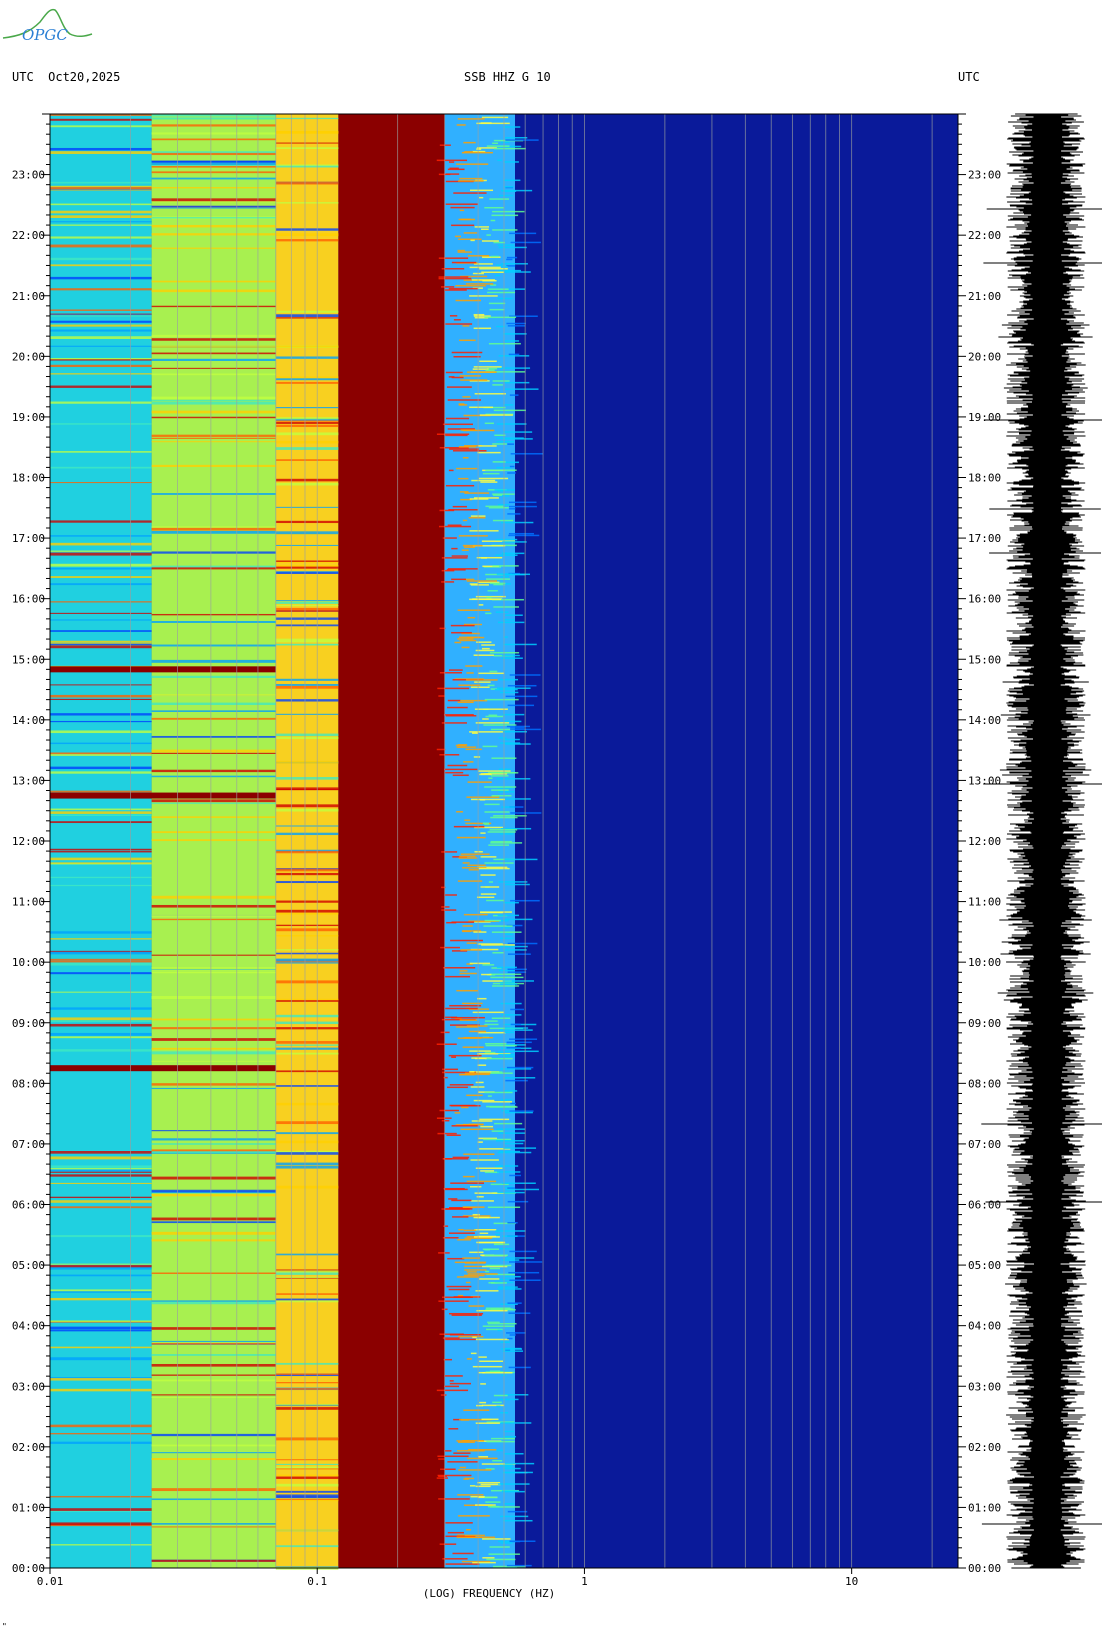 The height and width of the screenshot is (1634, 1102). What do you see at coordinates (984, 1447) in the screenshot?
I see `y-tick-label-right: 02:00` at bounding box center [984, 1447].